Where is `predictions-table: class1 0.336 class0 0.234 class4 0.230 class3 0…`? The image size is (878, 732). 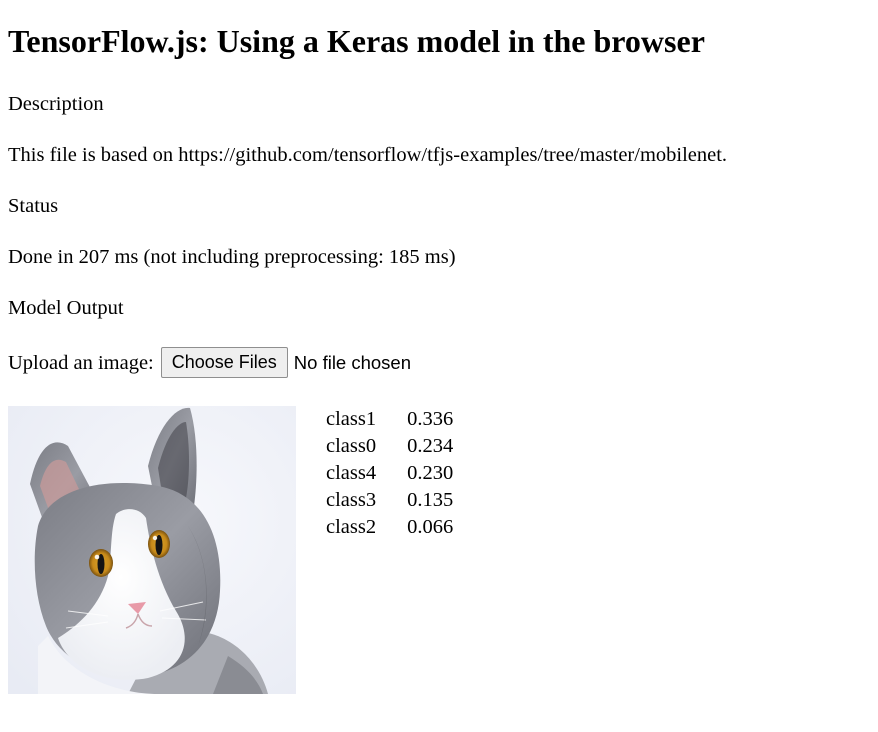
predictions-table: class1 0.336 class0 0.234 class4 0.230 class3 0… is located at coordinates (389, 473).